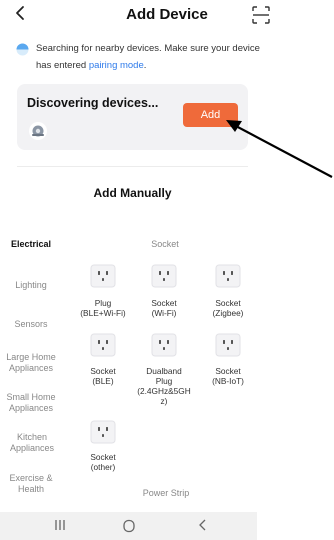  What do you see at coordinates (31, 403) in the screenshot?
I see `category-small-home-appliances: Small Home Appliances` at bounding box center [31, 403].